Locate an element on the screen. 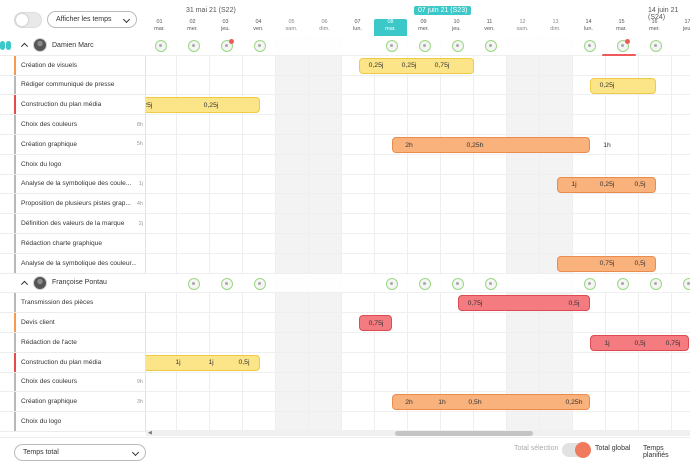 The height and width of the screenshot is (461, 690). task-row: Rédaction charte graphique is located at coordinates (73, 244).